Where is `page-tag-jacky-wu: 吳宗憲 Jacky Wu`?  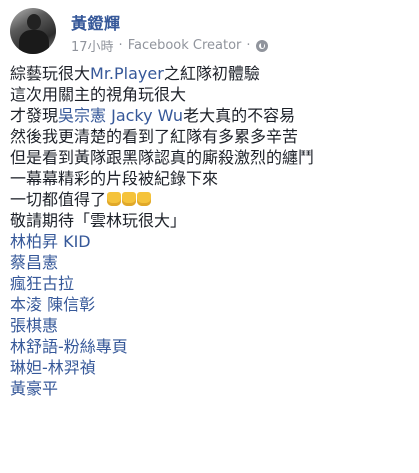
page-tag-jacky-wu: 吳宗憲 Jacky Wu is located at coordinates (120, 115).